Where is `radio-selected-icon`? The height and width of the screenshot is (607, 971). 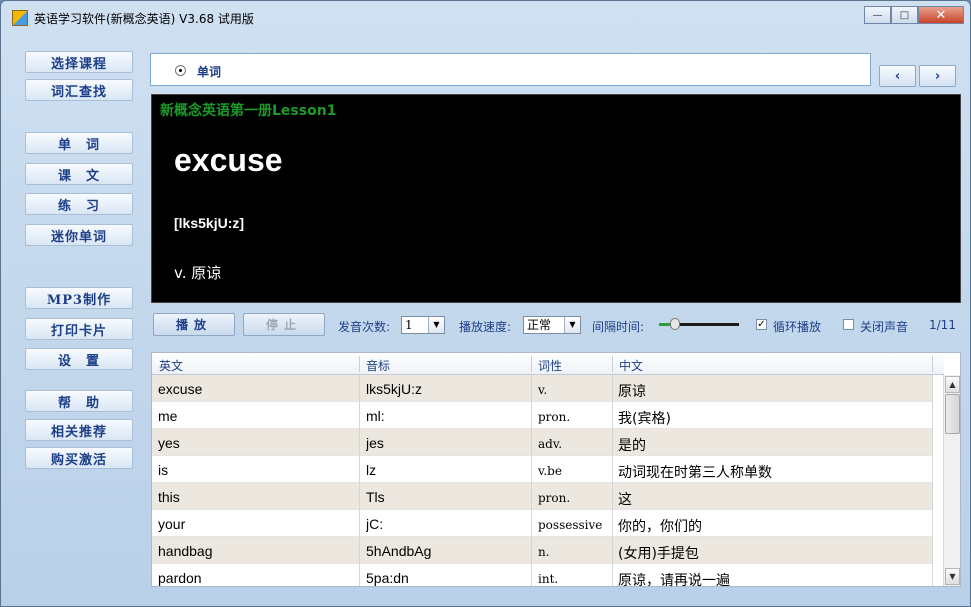 radio-selected-icon is located at coordinates (180, 70).